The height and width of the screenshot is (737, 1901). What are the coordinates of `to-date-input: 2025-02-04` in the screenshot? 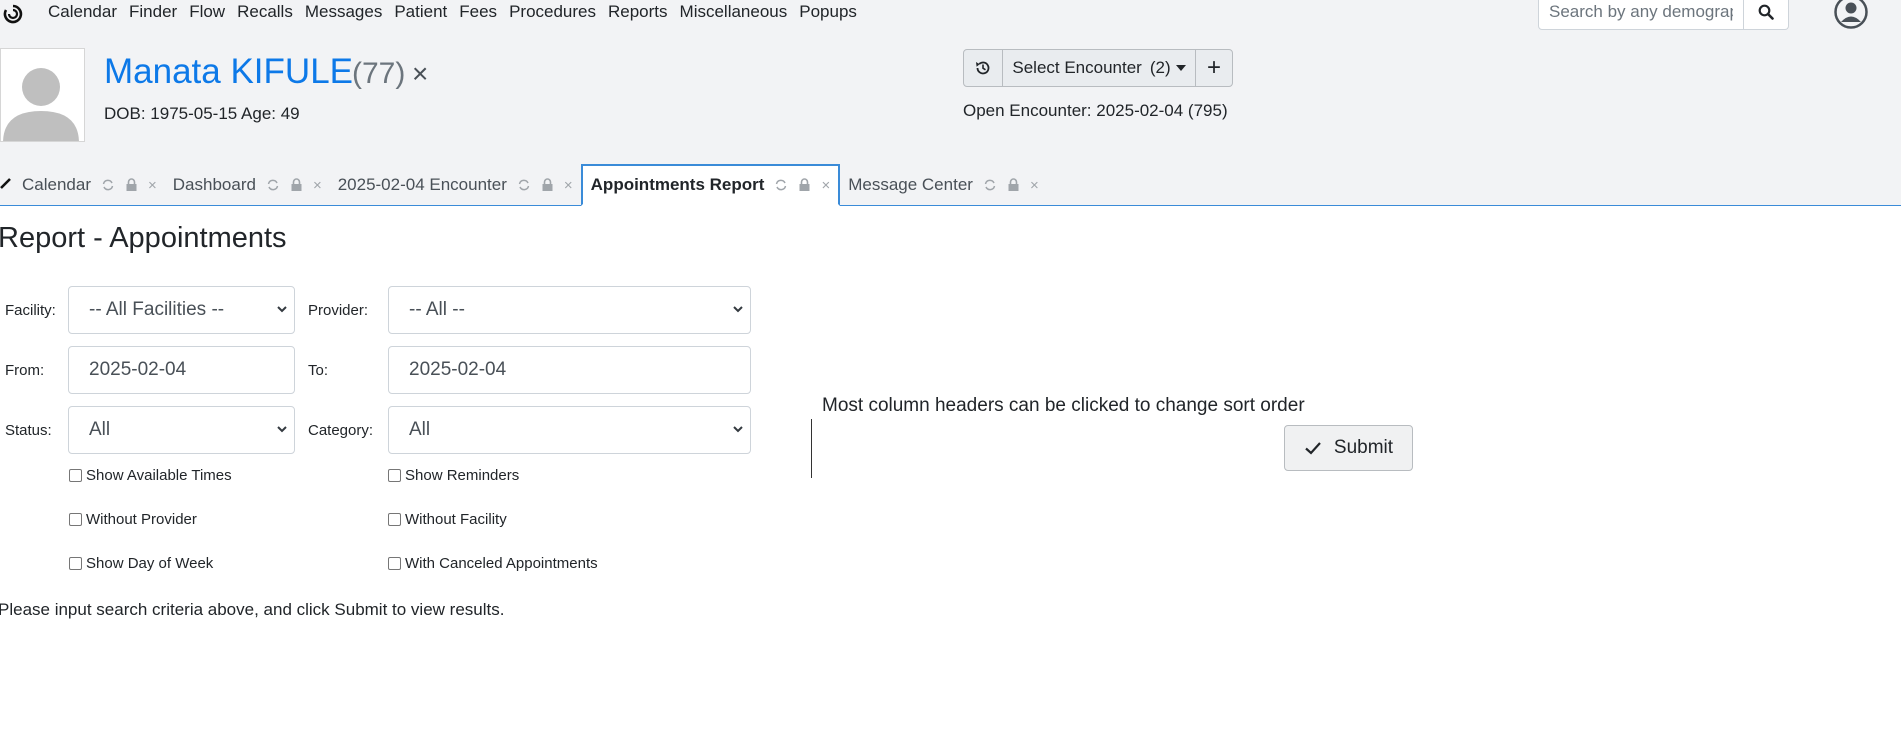 It's located at (569, 370).